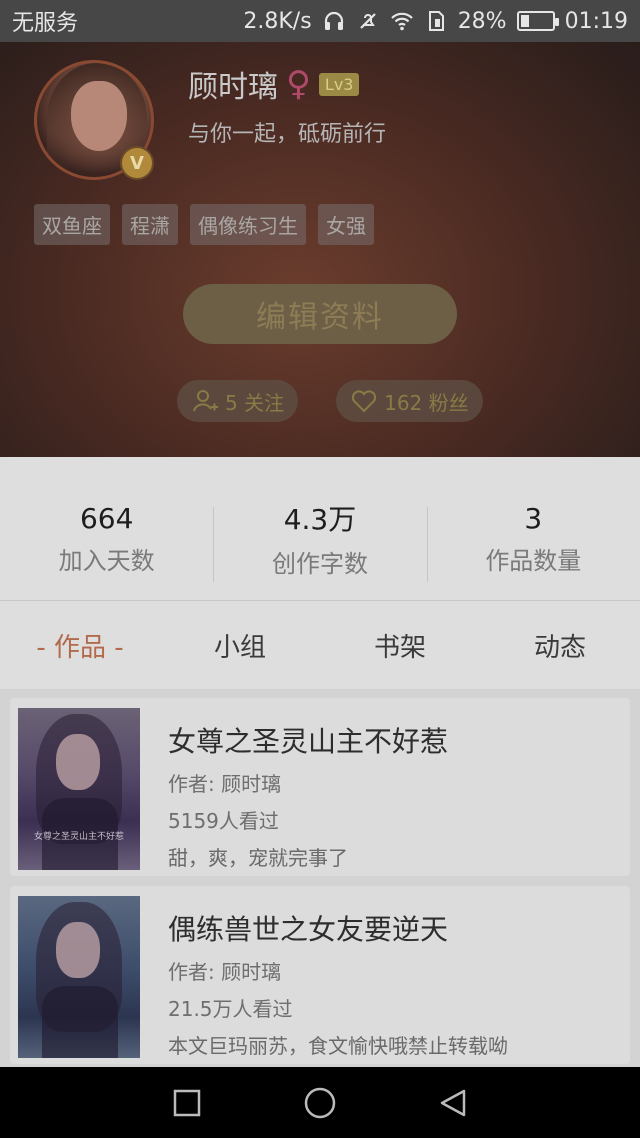 The height and width of the screenshot is (1138, 640). What do you see at coordinates (537, 21) in the screenshot?
I see `battery-icon` at bounding box center [537, 21].